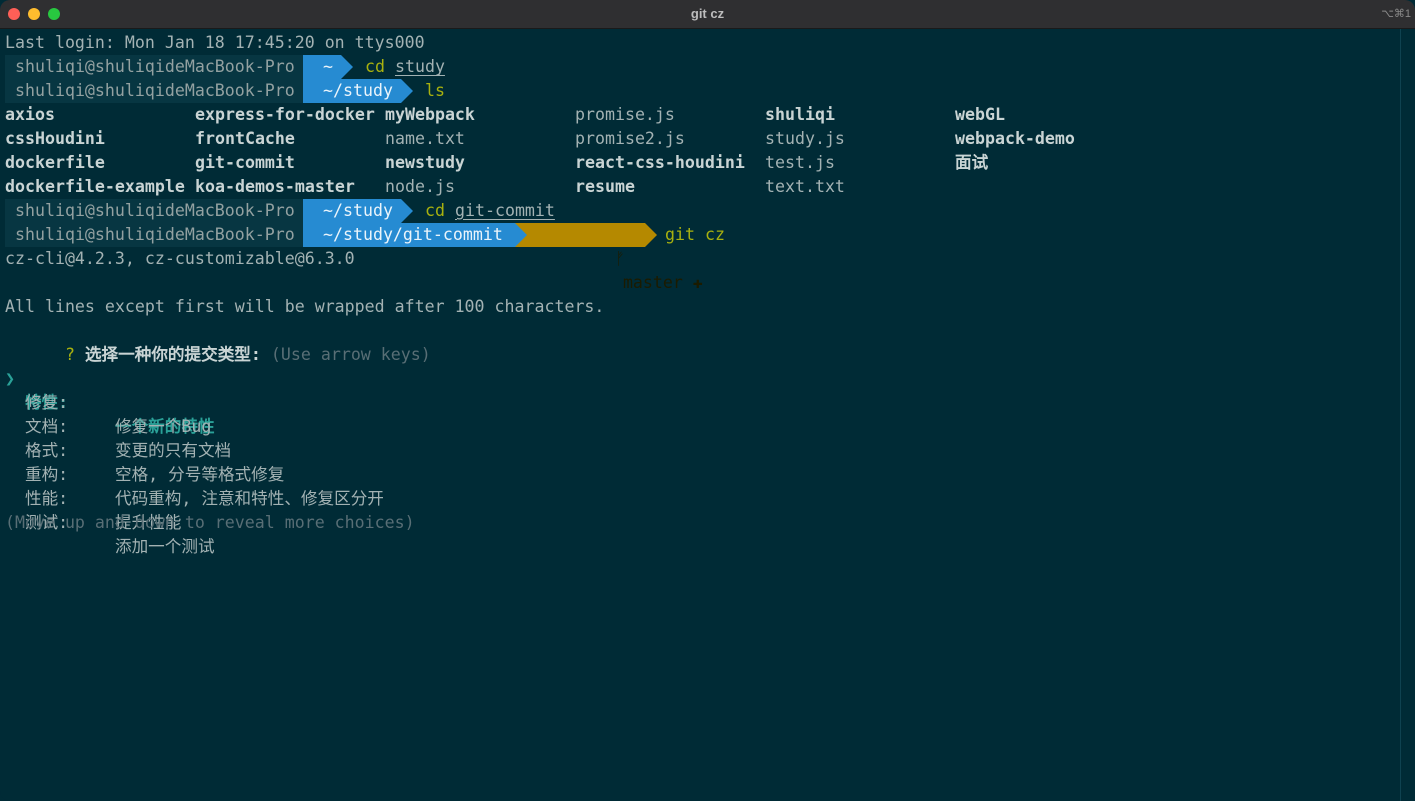 Image resolution: width=1415 pixels, height=801 pixels. What do you see at coordinates (800, 162) in the screenshot?
I see `ls-entry: test.js` at bounding box center [800, 162].